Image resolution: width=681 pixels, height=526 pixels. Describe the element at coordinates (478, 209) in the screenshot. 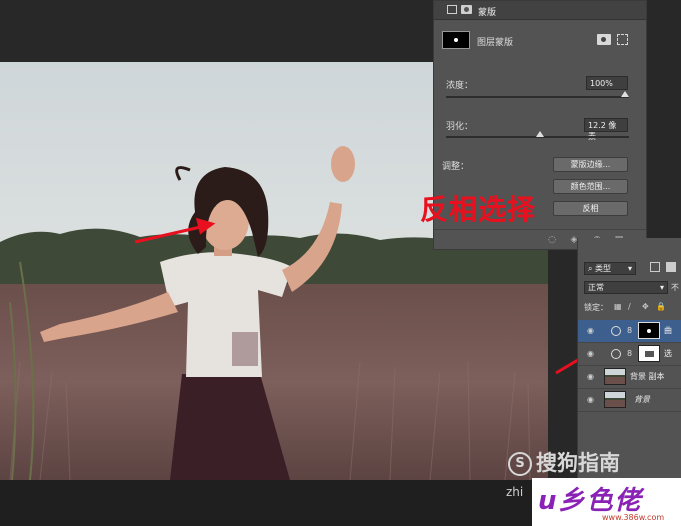

I see `annotation-text: 反相选择` at that location.